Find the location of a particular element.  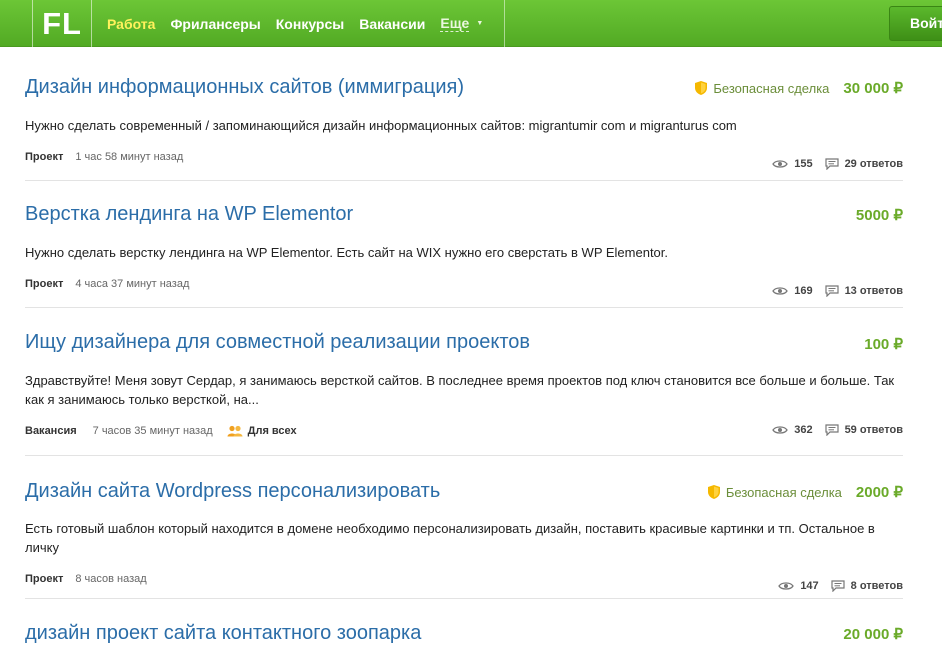

project-title-link: дизайн проект сайта контактного зоопарка is located at coordinates (223, 633).